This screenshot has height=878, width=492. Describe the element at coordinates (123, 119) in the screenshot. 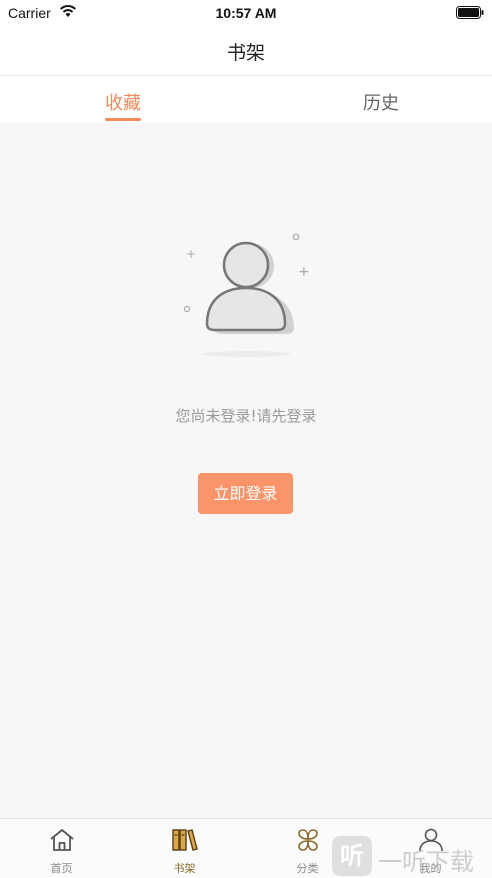

I see `active-tab-indicator` at that location.